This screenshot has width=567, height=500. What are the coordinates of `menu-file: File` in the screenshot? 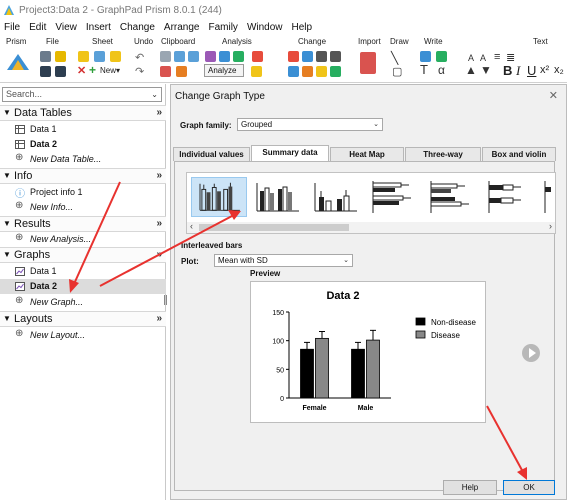 It's located at (12, 27).